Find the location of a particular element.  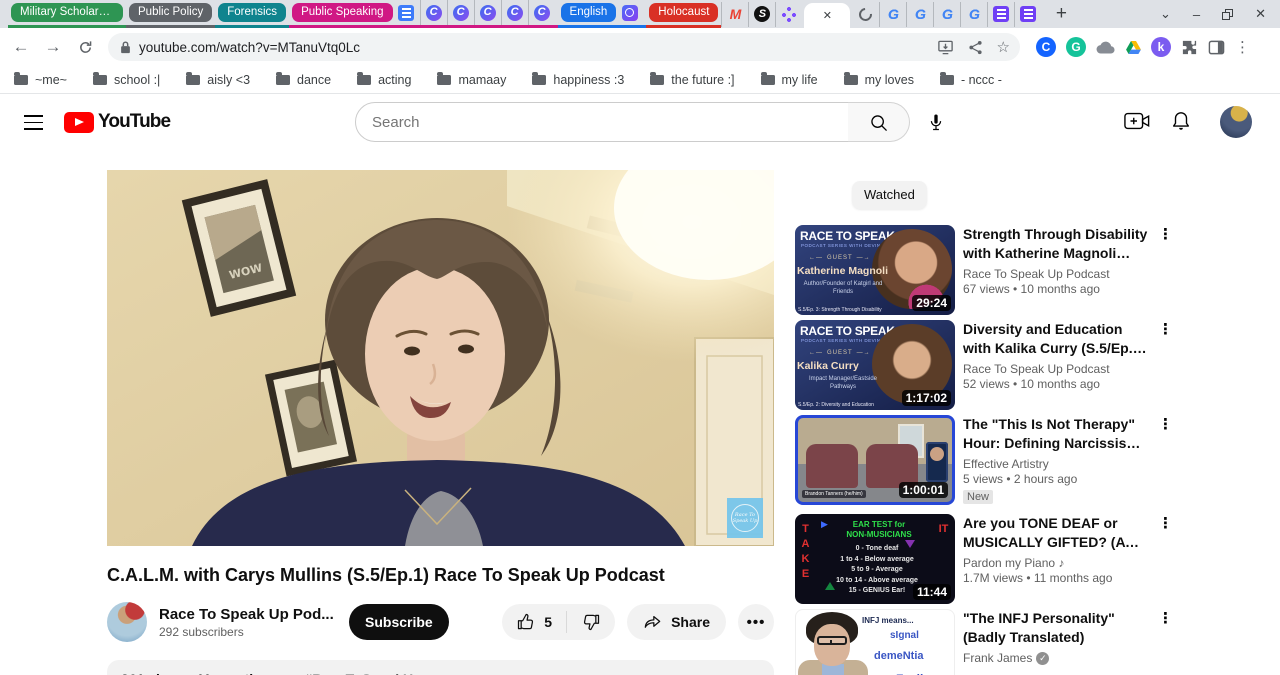

tab-active-youtube: ✕ is located at coordinates (827, 15).